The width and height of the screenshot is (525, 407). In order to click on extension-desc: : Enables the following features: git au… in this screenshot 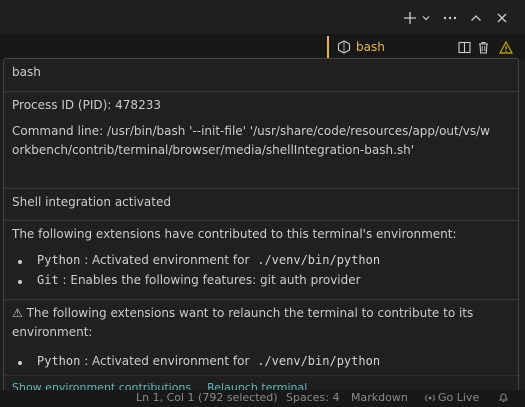, I will do `click(211, 280)`.